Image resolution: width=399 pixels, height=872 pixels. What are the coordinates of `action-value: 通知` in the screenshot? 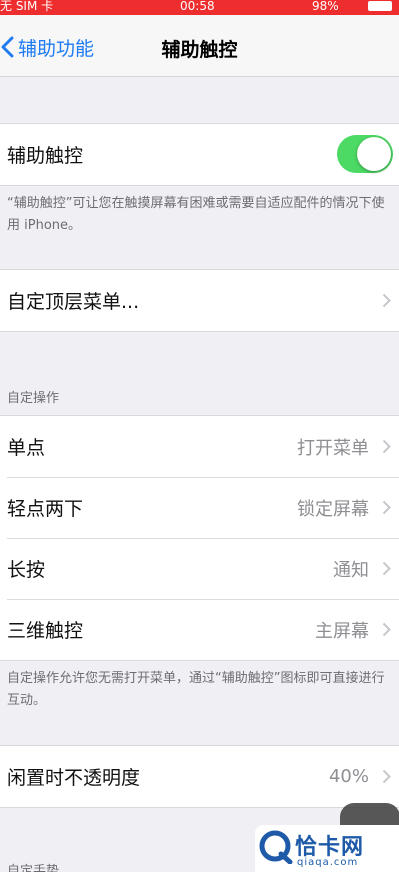 It's located at (351, 570).